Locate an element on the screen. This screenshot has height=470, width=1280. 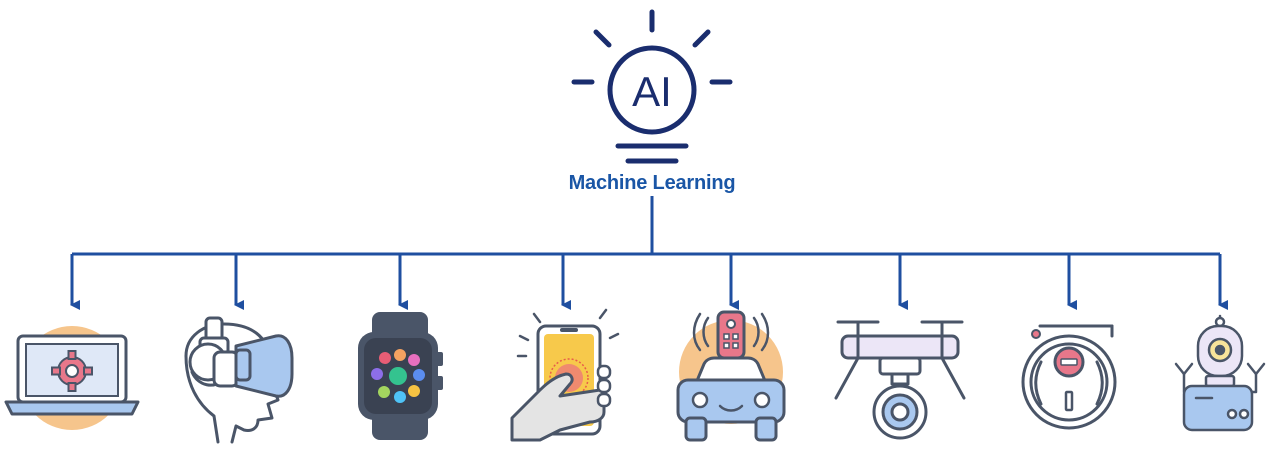
bulb-ray-top-left is located at coordinates (602, 38).